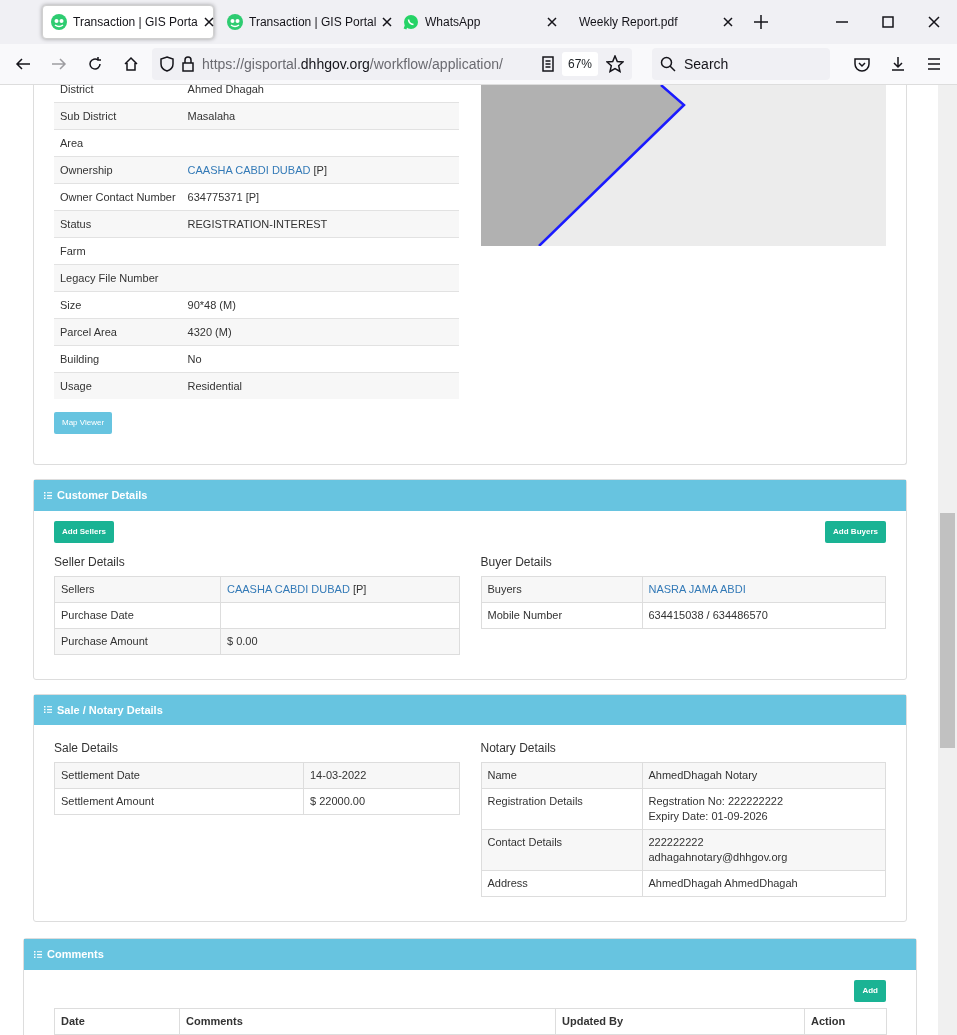 This screenshot has width=957, height=1035. I want to click on search-field: Search, so click(741, 64).